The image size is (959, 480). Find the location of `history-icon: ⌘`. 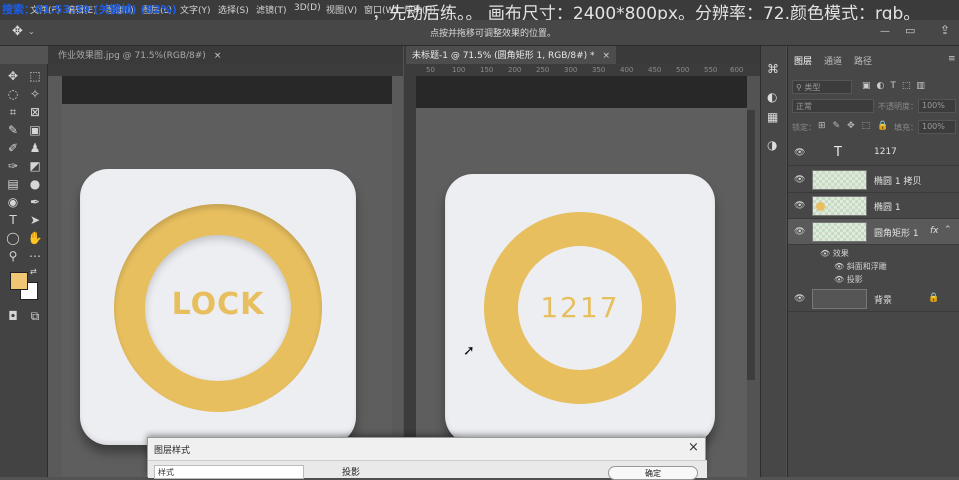

history-icon: ⌘ is located at coordinates (773, 69).